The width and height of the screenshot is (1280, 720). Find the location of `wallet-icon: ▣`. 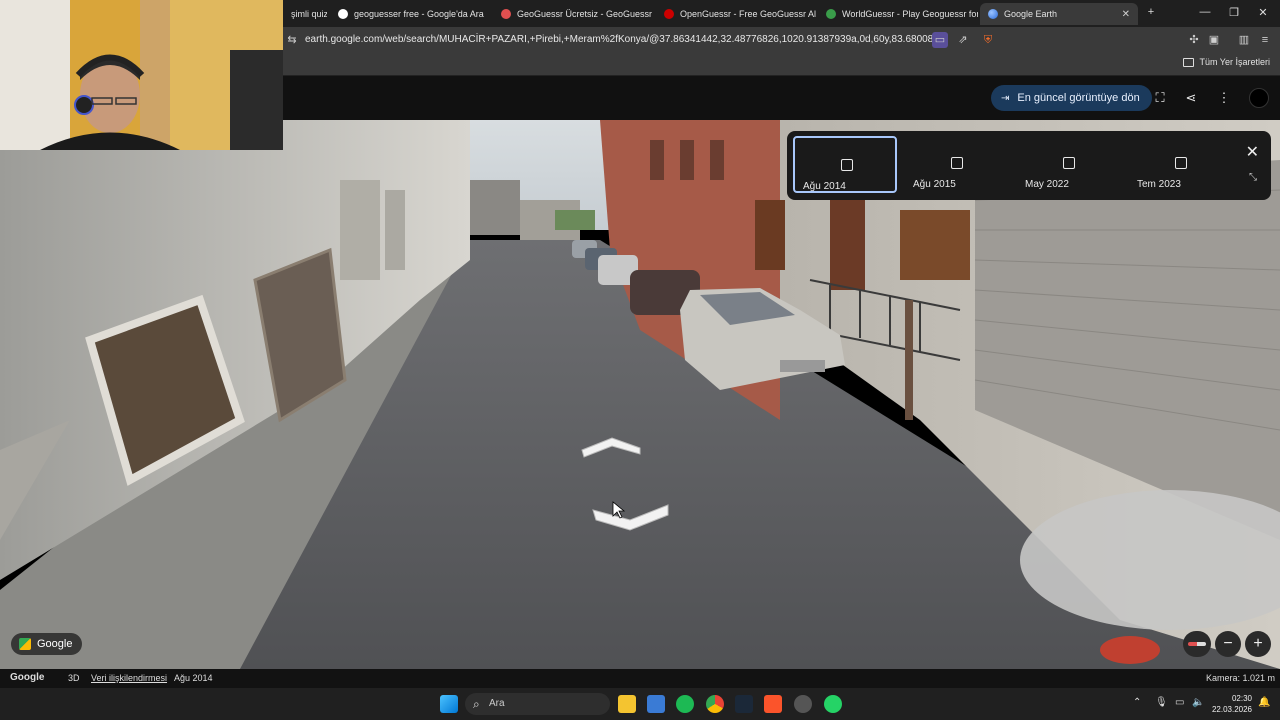

wallet-icon: ▣ is located at coordinates (1214, 40).